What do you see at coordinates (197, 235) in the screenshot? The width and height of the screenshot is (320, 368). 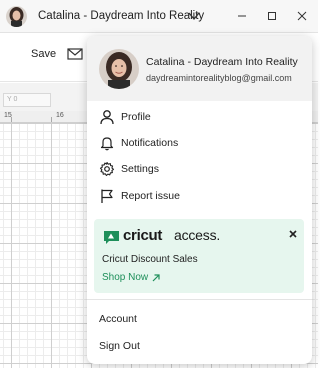 I see `promo-brand-suffix: access.` at bounding box center [197, 235].